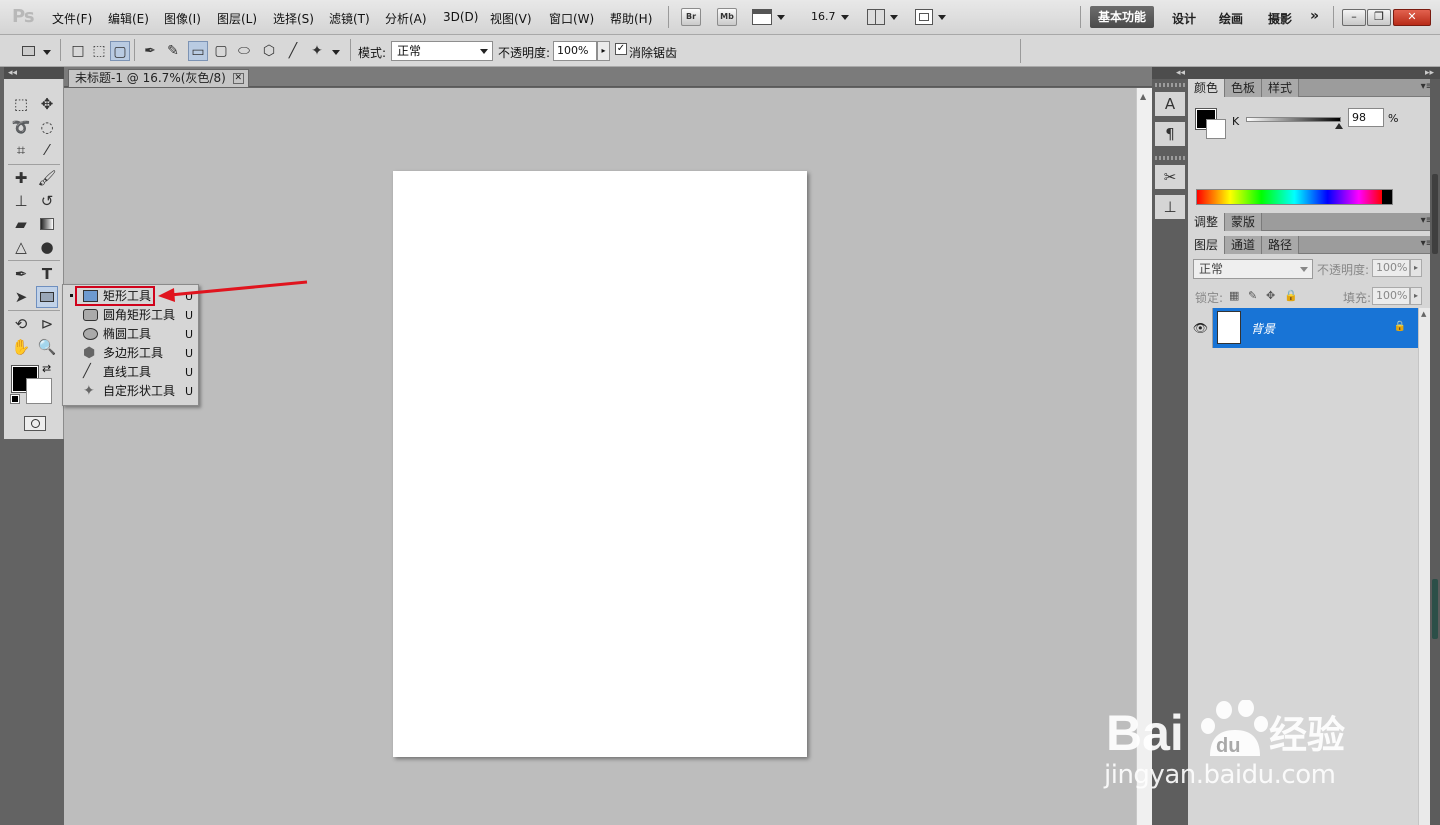  Describe the element at coordinates (1314, 73) in the screenshot. I see `panels-collapse-bar: ▸▸` at that location.